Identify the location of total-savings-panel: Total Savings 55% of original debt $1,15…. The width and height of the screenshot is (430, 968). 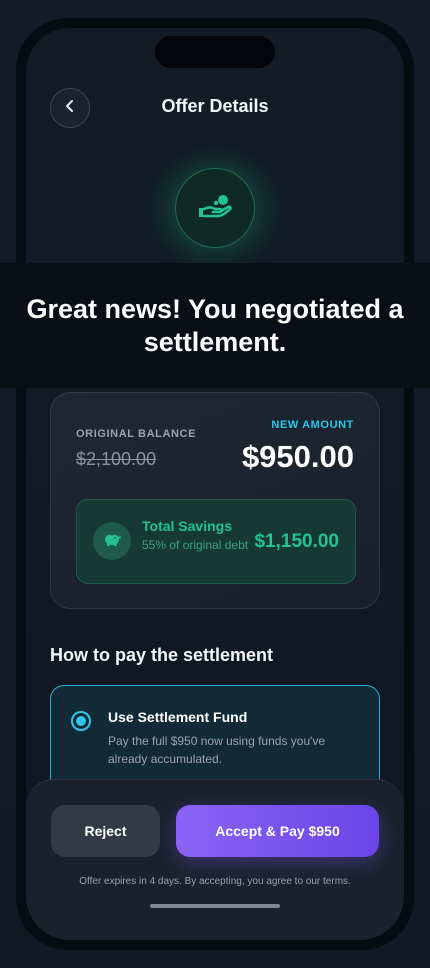
(216, 541).